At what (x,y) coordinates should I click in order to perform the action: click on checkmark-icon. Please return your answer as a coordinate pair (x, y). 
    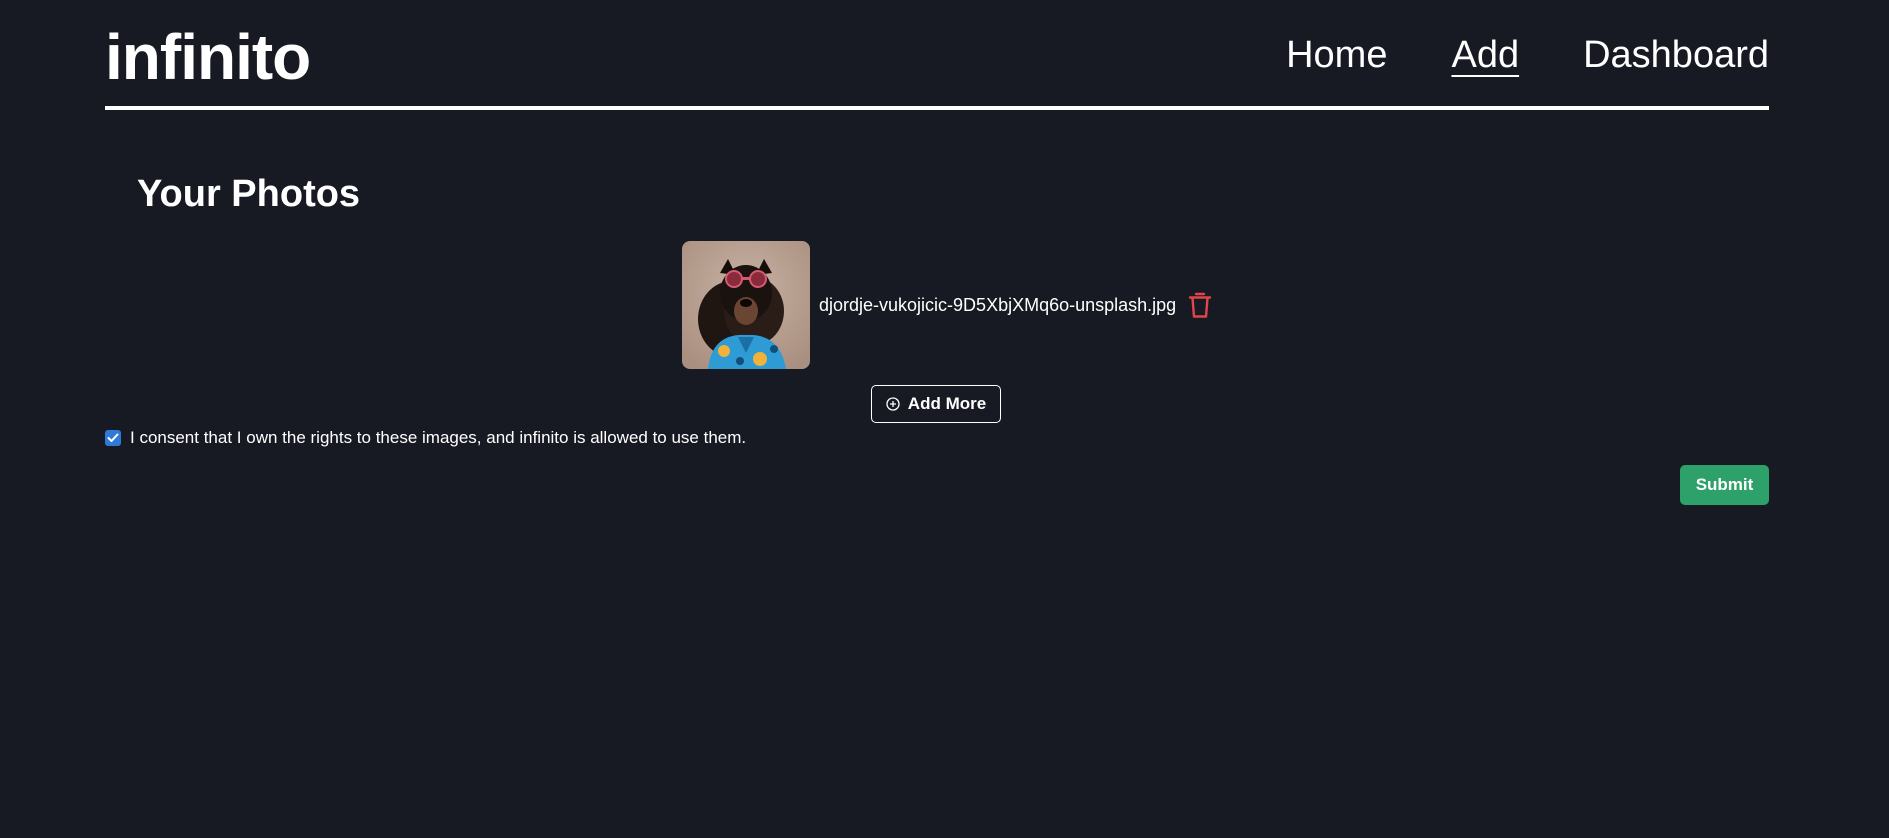
    Looking at the image, I should click on (113, 437).